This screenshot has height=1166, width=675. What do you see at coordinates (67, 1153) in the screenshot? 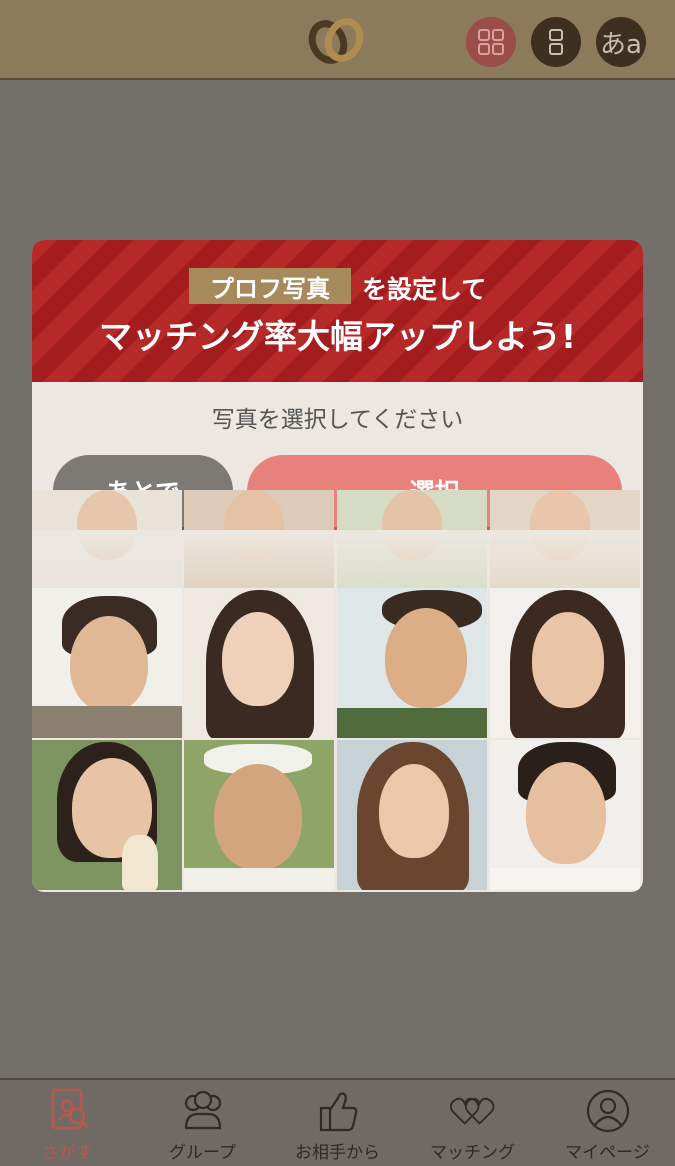
I see `nav-label: さがす` at bounding box center [67, 1153].